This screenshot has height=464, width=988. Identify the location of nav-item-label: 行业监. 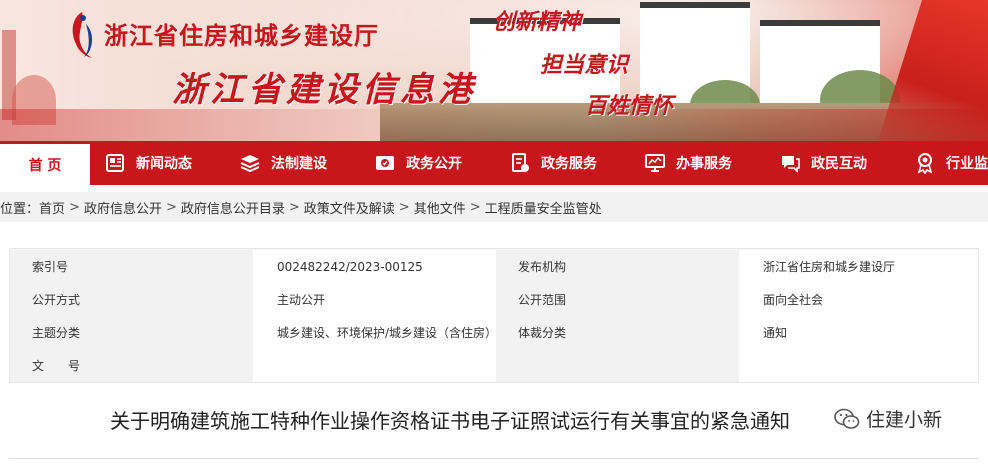
(967, 164).